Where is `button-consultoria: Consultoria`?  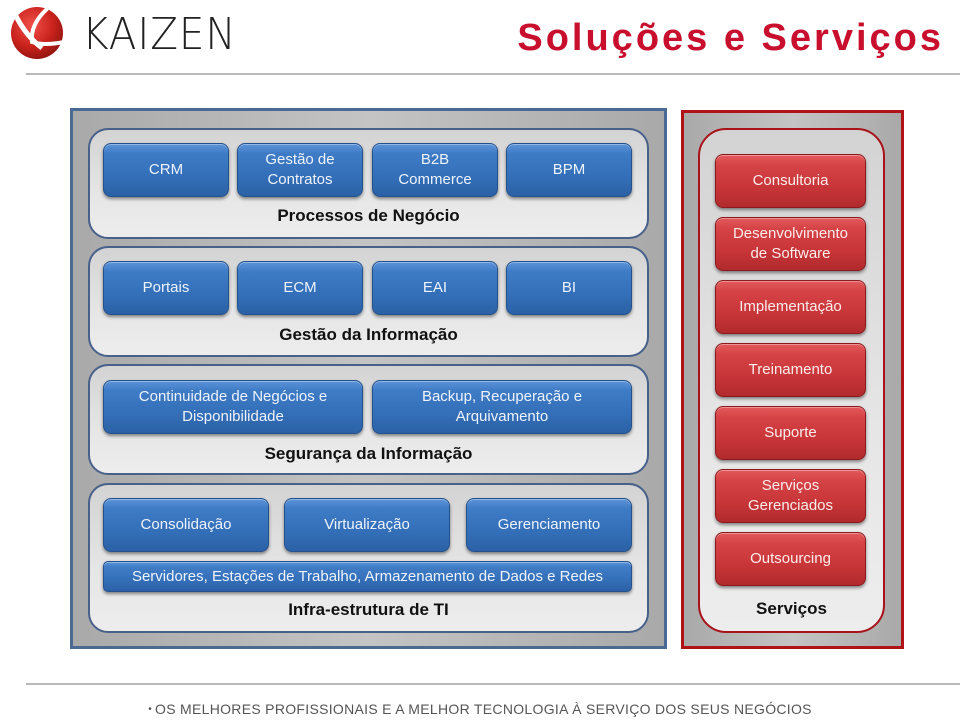 button-consultoria: Consultoria is located at coordinates (790, 181).